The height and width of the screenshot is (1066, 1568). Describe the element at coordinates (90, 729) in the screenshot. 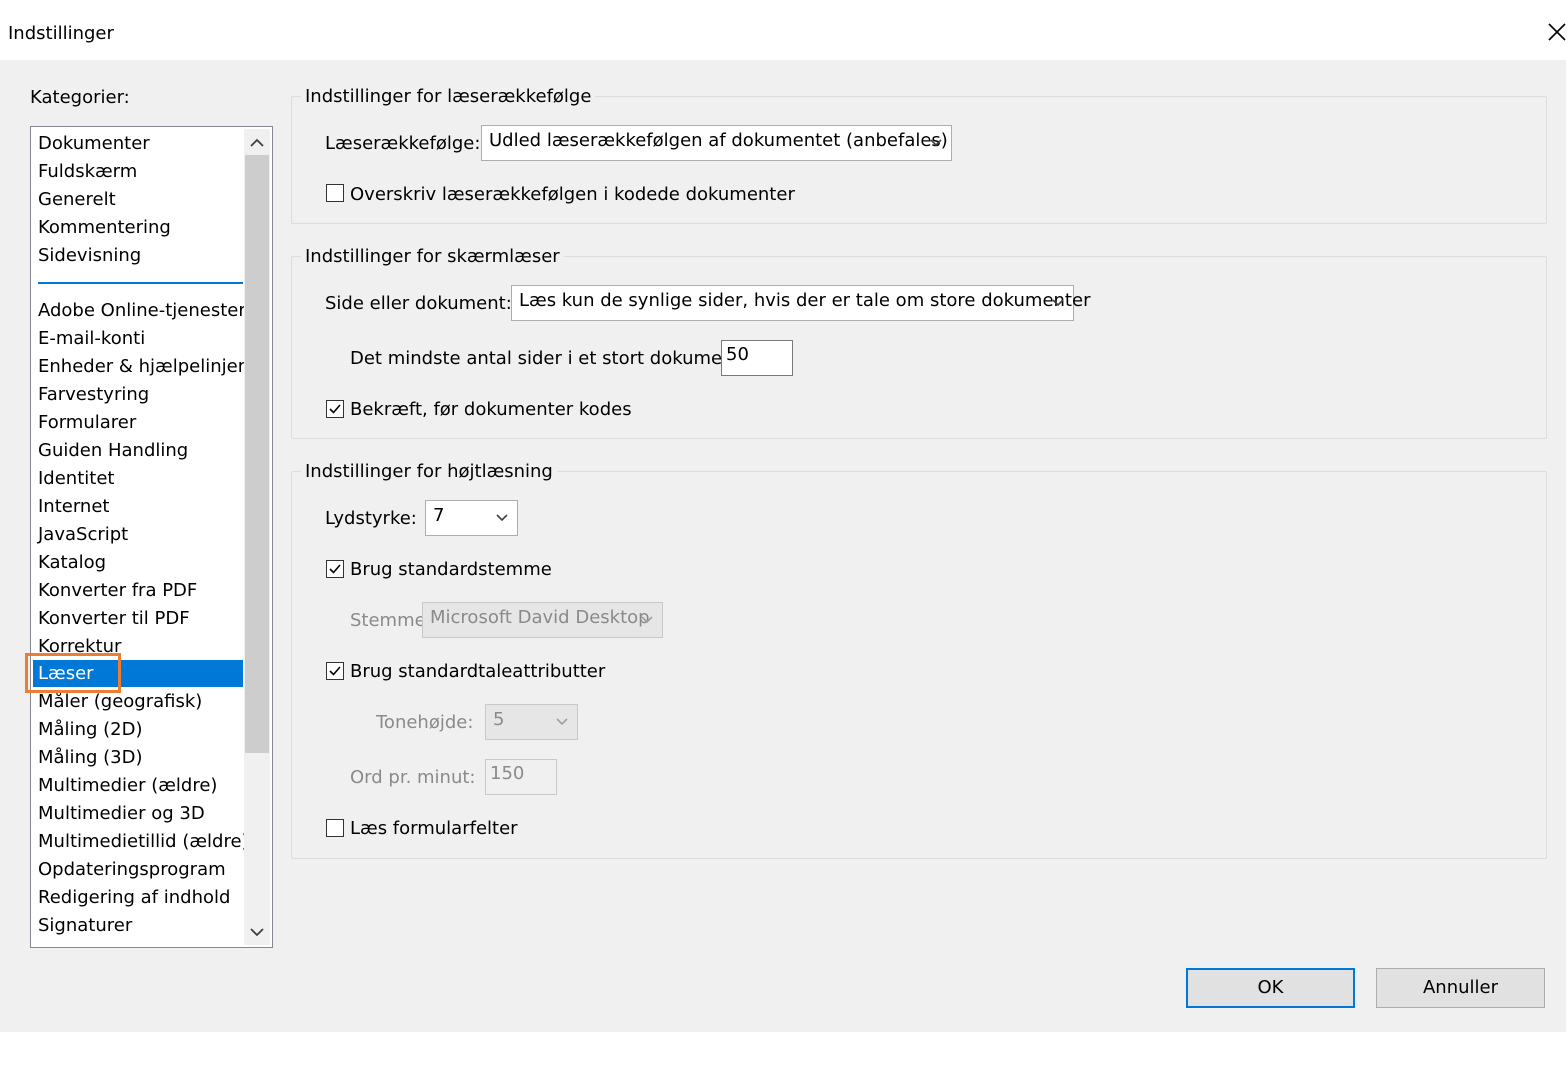

I see `list-item: Måling (2D)` at that location.